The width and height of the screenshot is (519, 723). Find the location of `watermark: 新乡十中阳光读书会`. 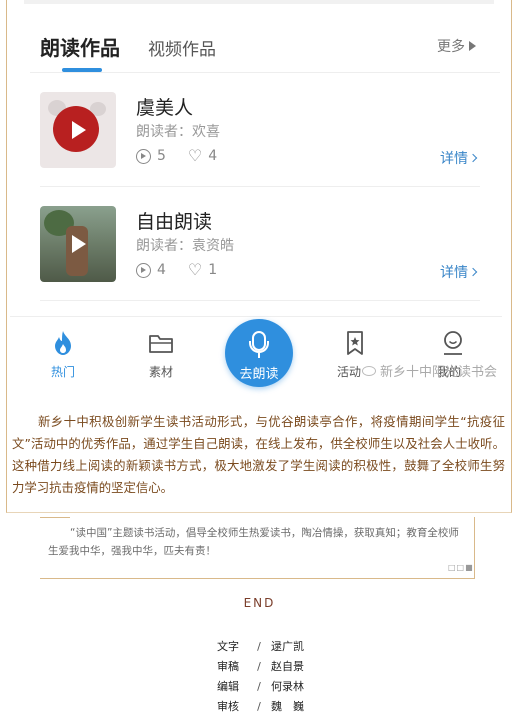

watermark: 新乡十中阳光读书会 is located at coordinates (429, 370).